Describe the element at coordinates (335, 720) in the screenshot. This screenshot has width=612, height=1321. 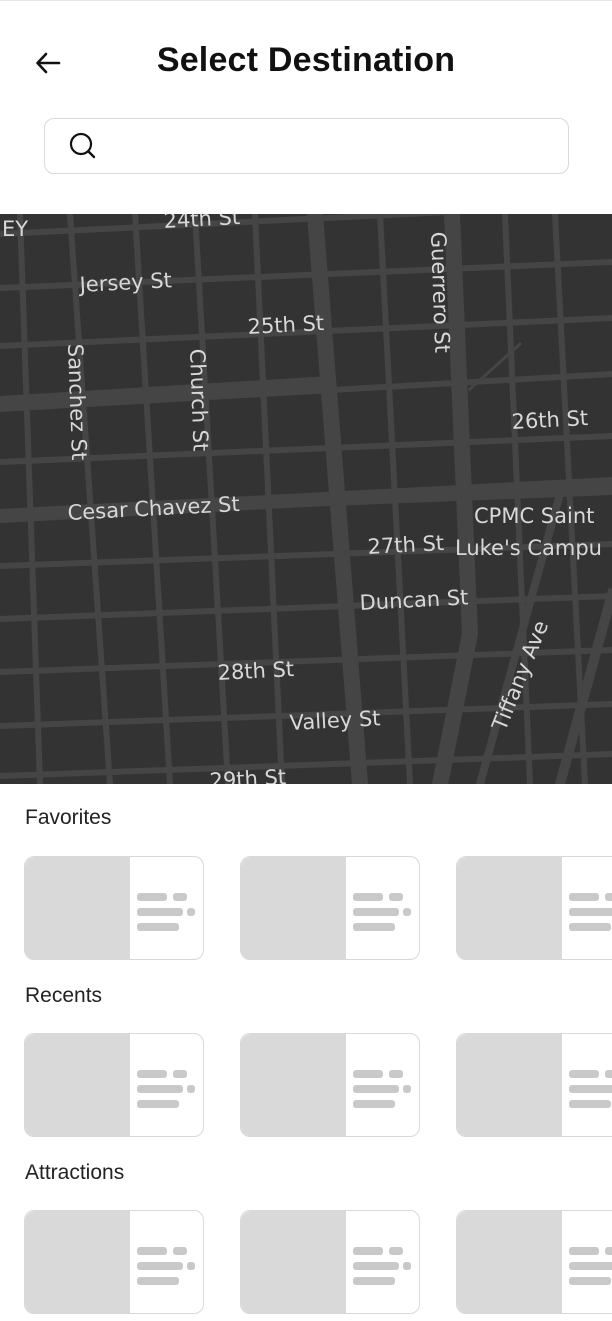
I see `map-label-valley: Valley St` at that location.